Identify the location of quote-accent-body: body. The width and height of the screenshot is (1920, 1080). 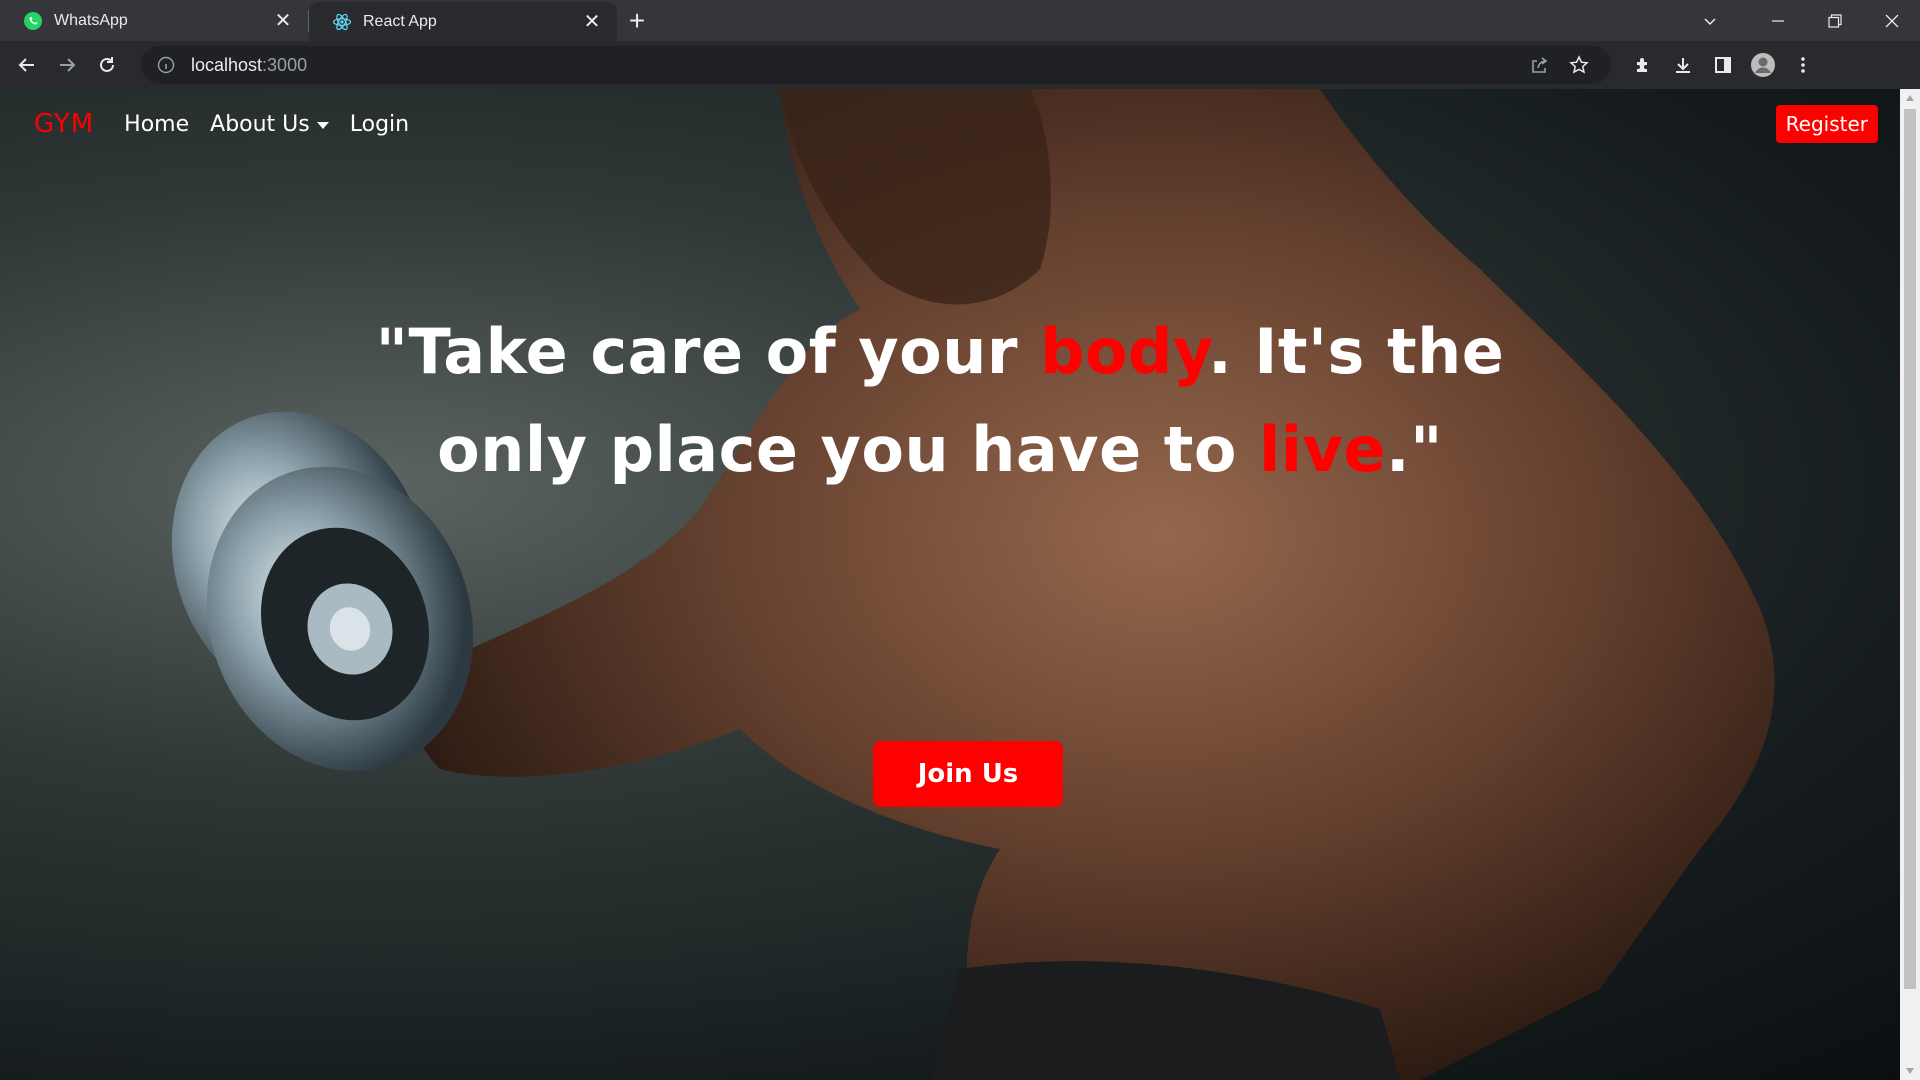
(1124, 351).